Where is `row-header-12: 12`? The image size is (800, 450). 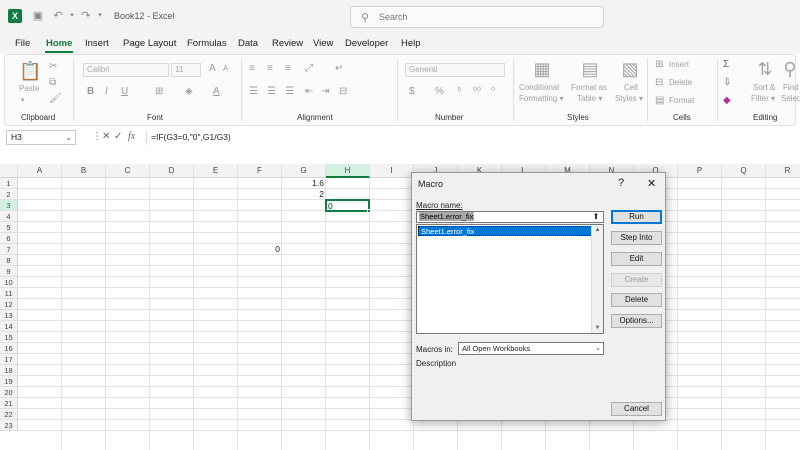 row-header-12: 12 is located at coordinates (9, 304).